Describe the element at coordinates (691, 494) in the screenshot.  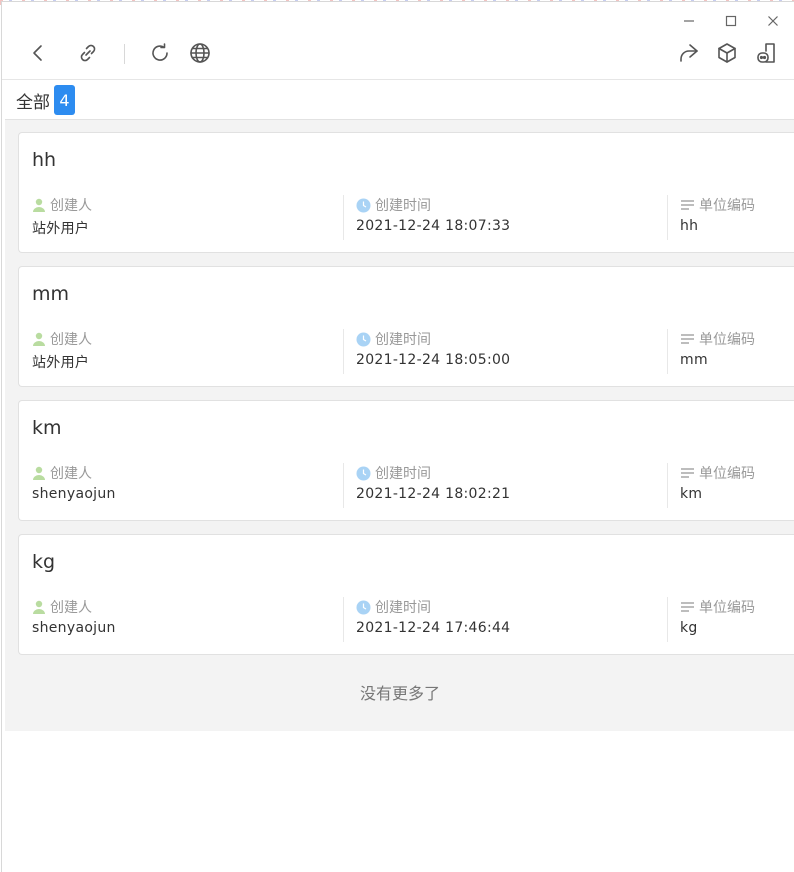
I see `unit-code-value: km` at that location.